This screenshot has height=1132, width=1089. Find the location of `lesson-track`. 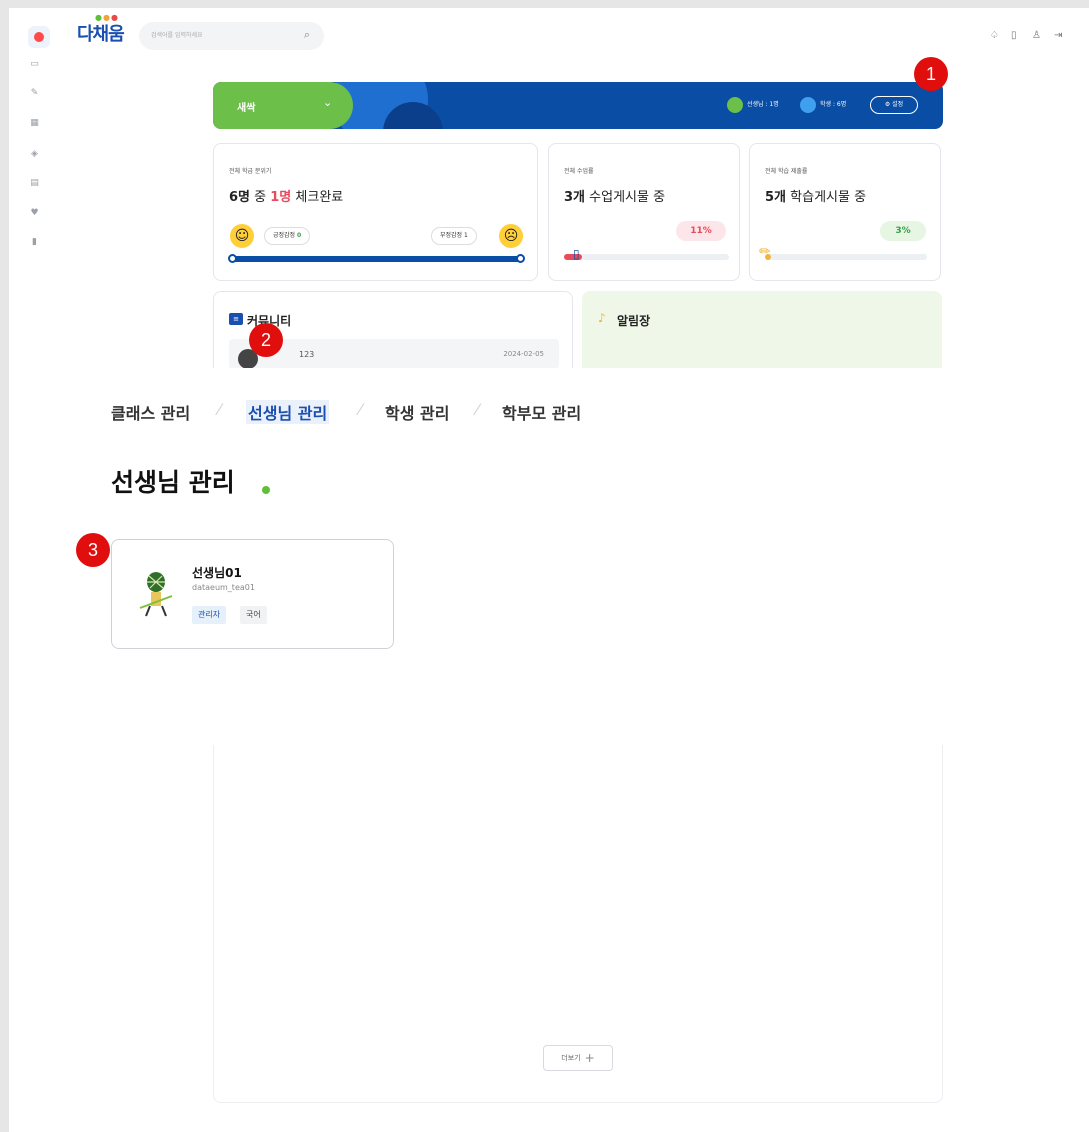

lesson-track is located at coordinates (646, 257).